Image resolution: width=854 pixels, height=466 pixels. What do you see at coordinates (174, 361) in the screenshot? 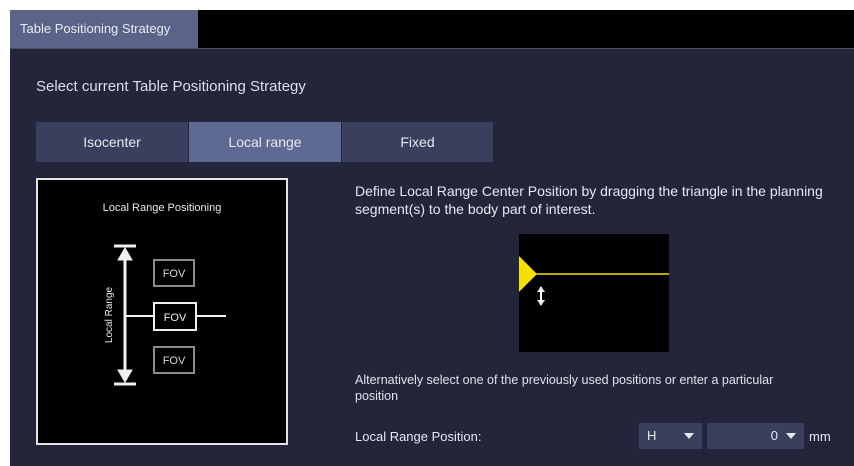
I see `fov-label-bottom: FOV` at bounding box center [174, 361].